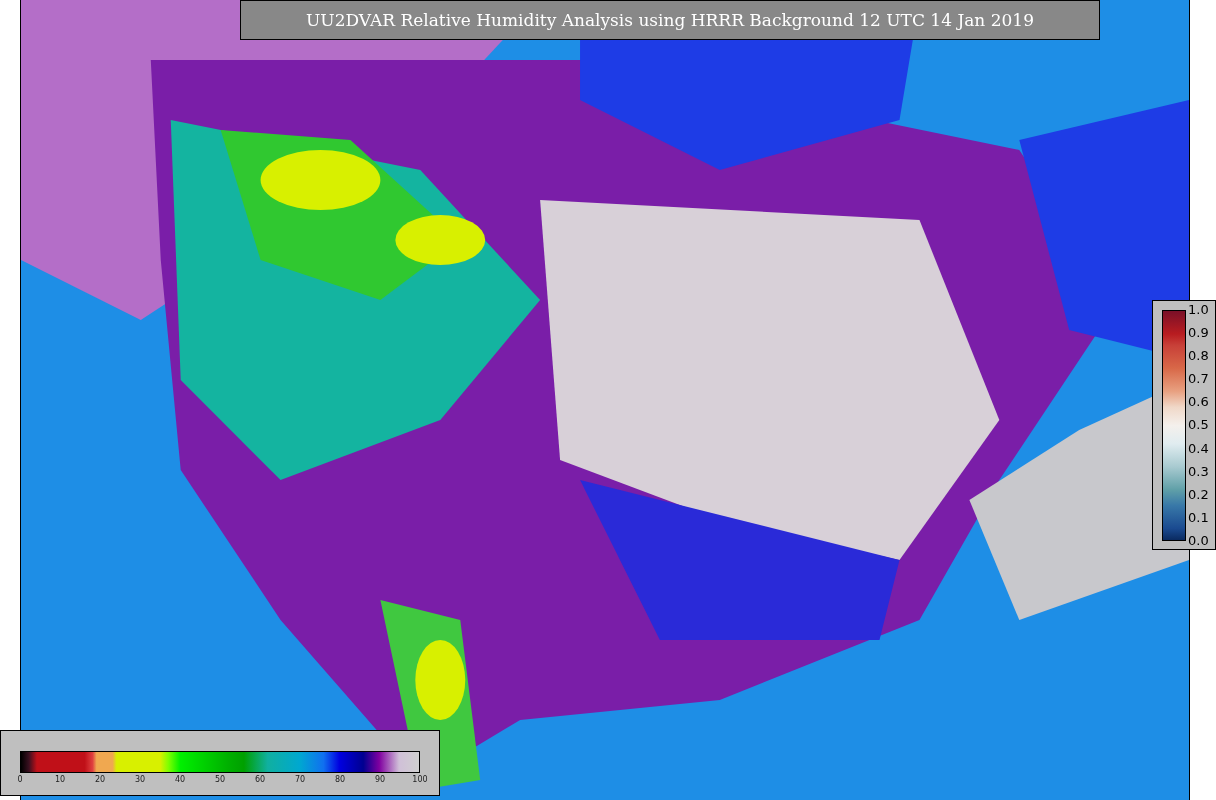 The image size is (1216, 800). What do you see at coordinates (100, 780) in the screenshot?
I see `tick-label: 20` at bounding box center [100, 780].